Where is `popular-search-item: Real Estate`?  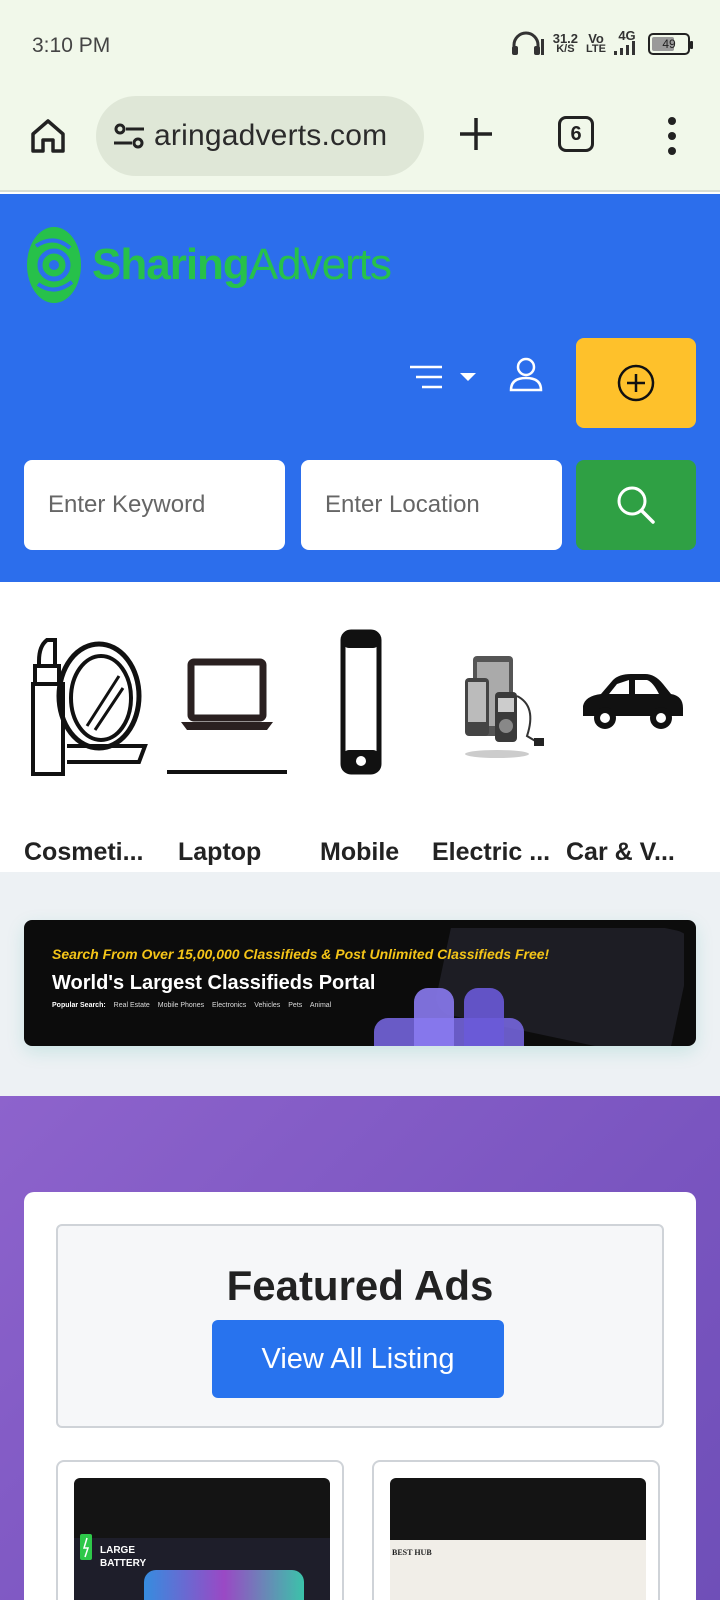
popular-search-item: Real Estate is located at coordinates (132, 1005).